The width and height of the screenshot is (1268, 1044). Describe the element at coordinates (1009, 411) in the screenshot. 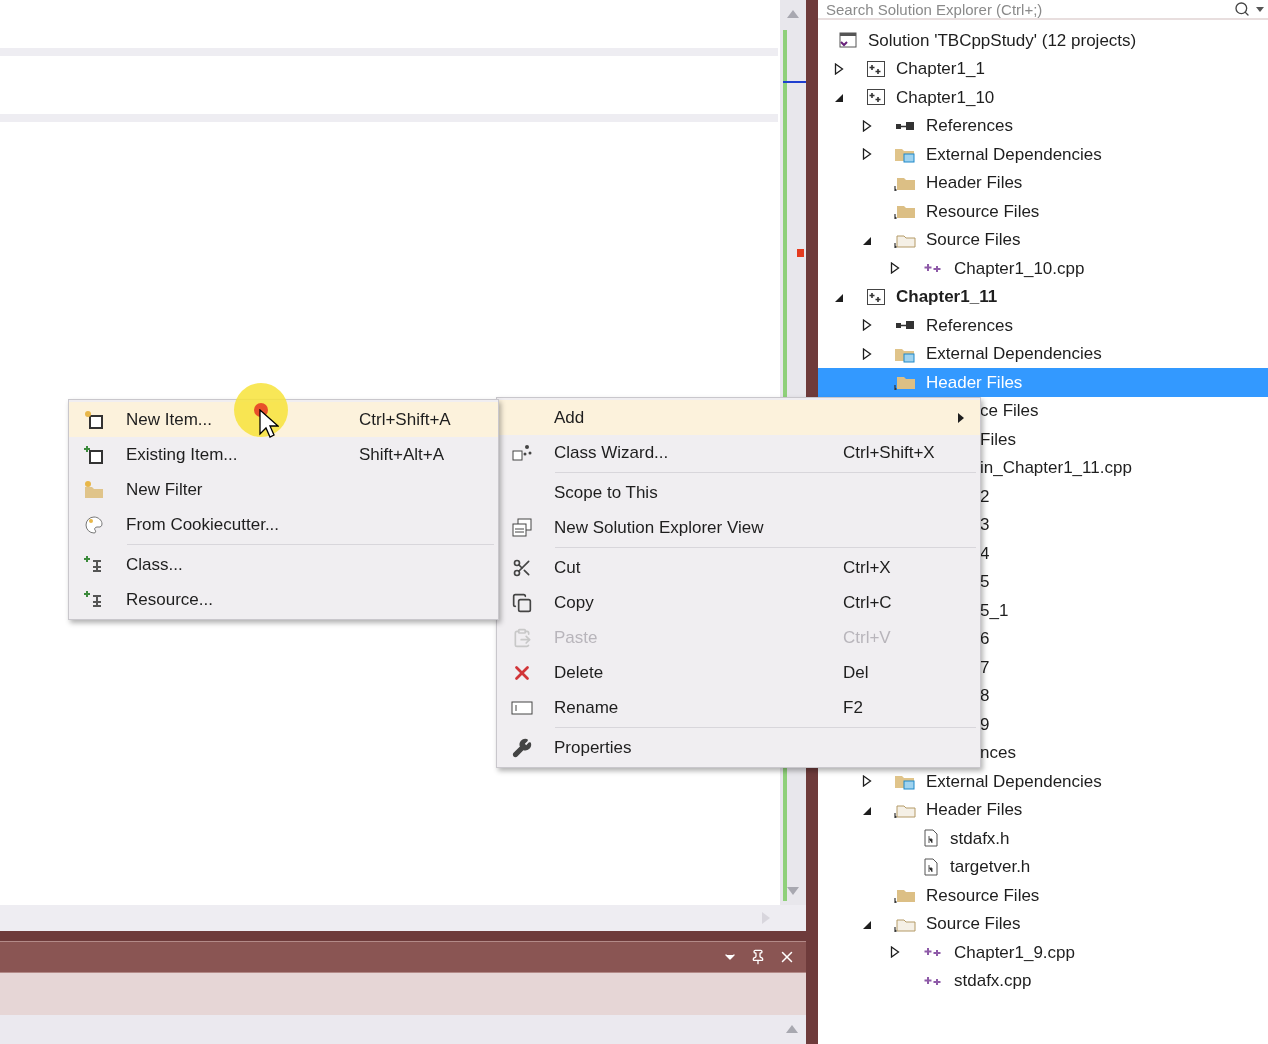

I see `tree-item: ce Files` at that location.